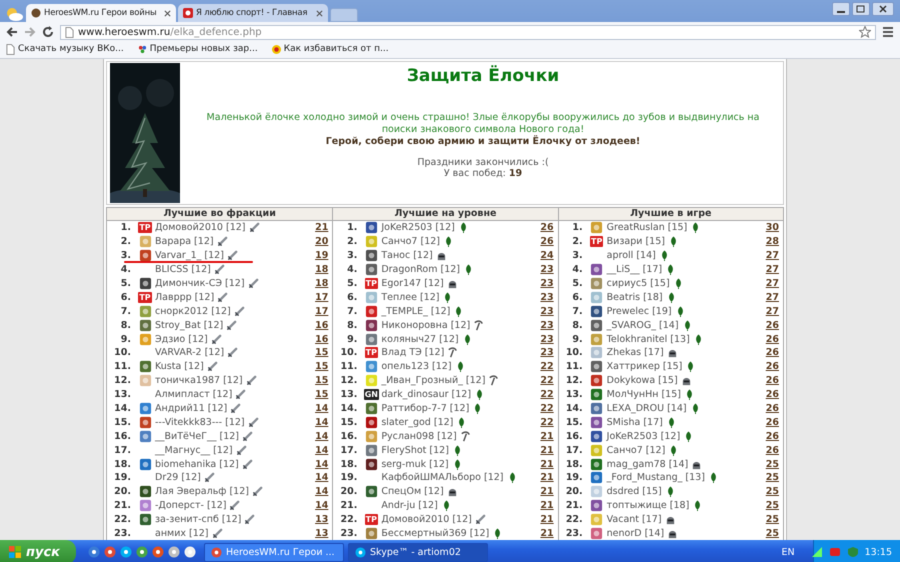  Describe the element at coordinates (635, 352) in the screenshot. I see `player-link: Zhekas [17]` at that location.